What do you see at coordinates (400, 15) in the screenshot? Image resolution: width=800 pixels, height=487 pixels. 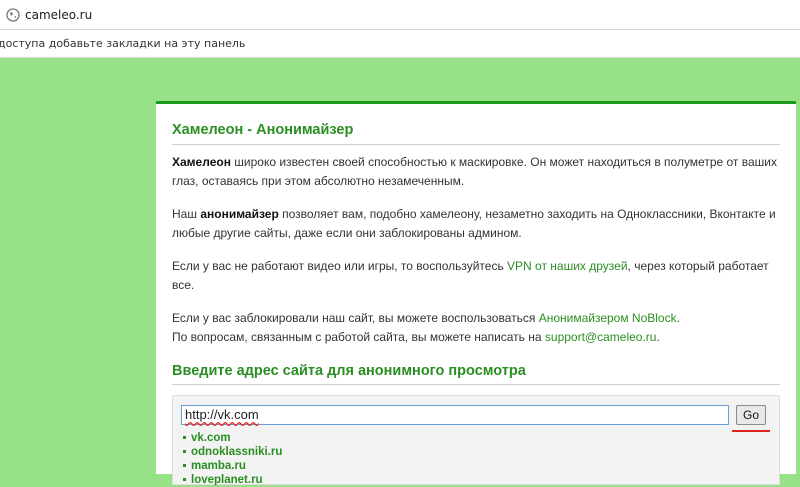 I see `address-bar: cameleo.ru` at bounding box center [400, 15].